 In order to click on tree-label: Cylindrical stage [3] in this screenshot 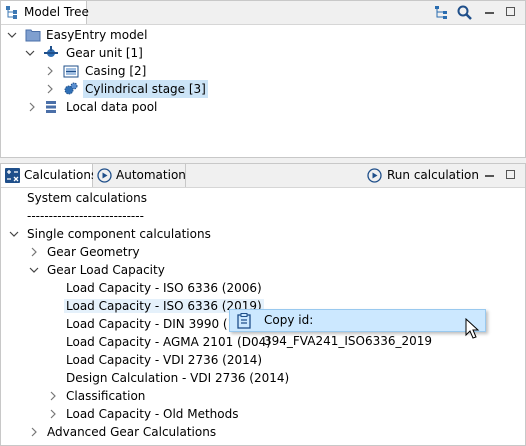, I will do `click(145, 89)`.